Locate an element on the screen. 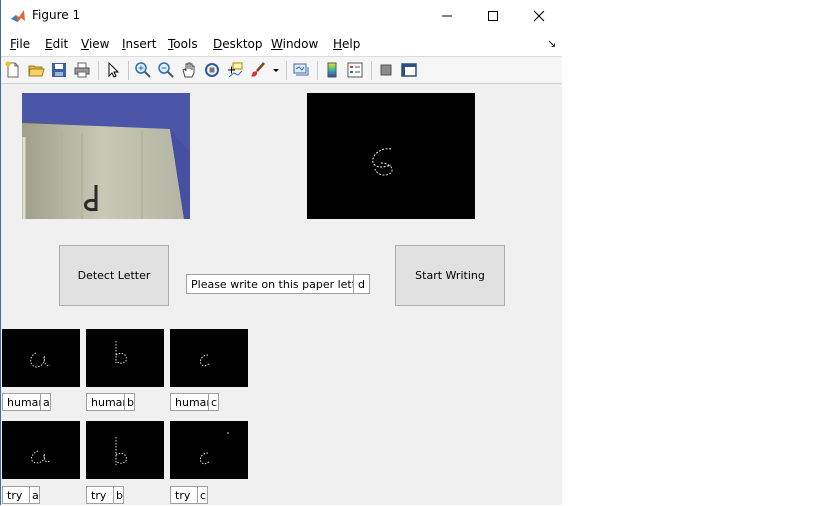 The width and height of the screenshot is (816, 506). camera-image is located at coordinates (106, 156).